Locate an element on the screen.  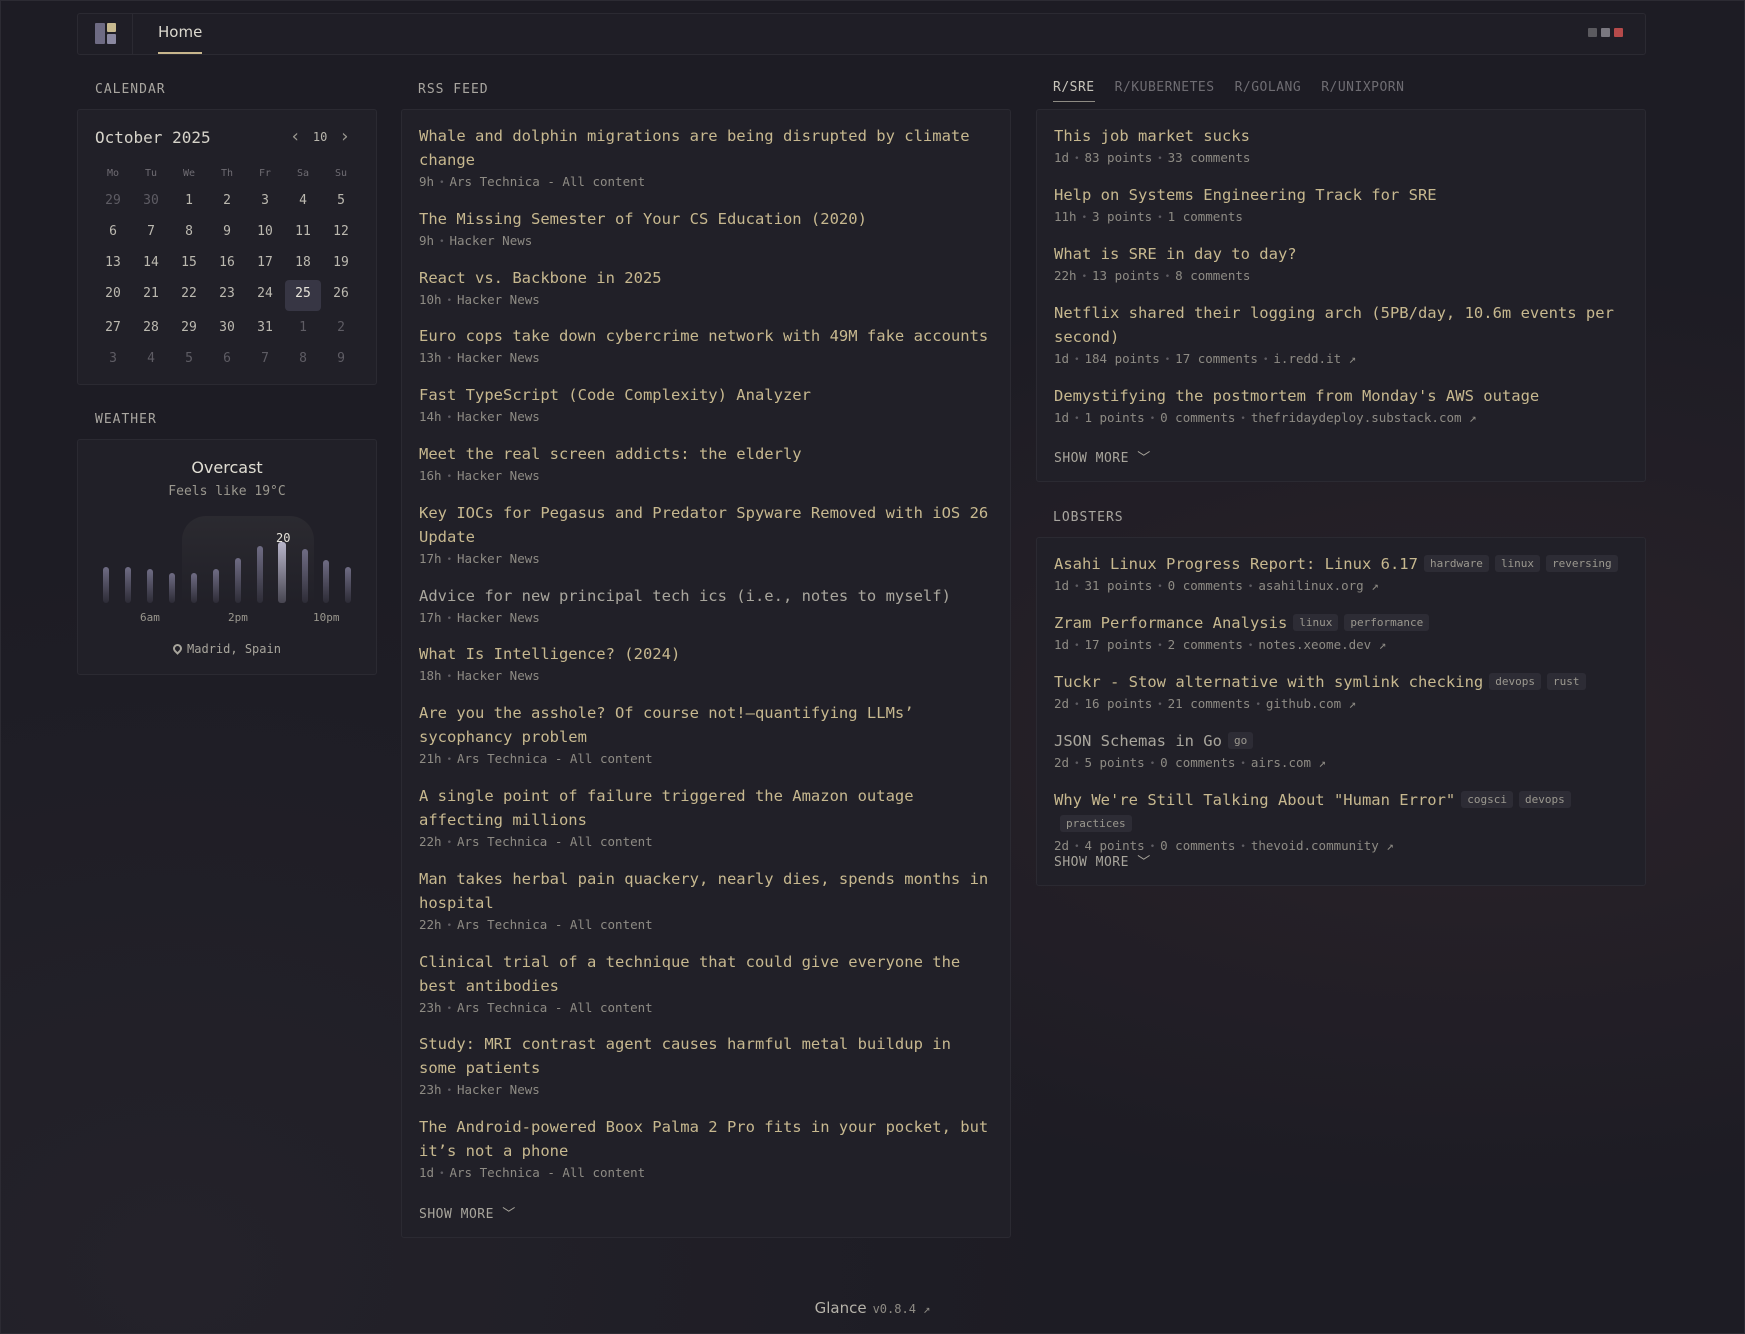
lobsters-post-title-link: Asahi Linux Progress Report: Linux 6.17 is located at coordinates (1236, 564).